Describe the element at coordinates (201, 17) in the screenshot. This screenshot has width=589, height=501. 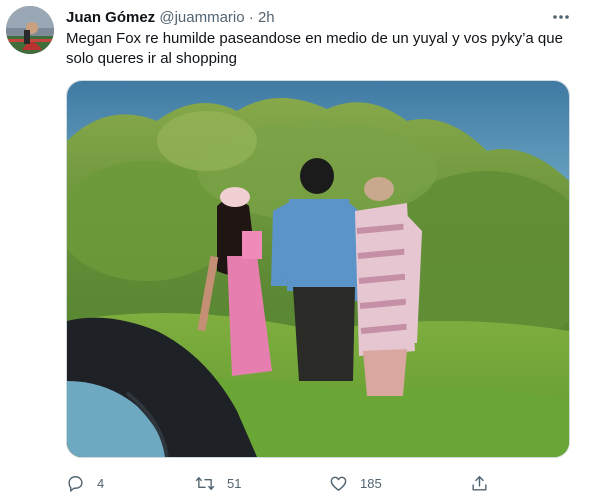
I see `author-handle: @juammario` at that location.